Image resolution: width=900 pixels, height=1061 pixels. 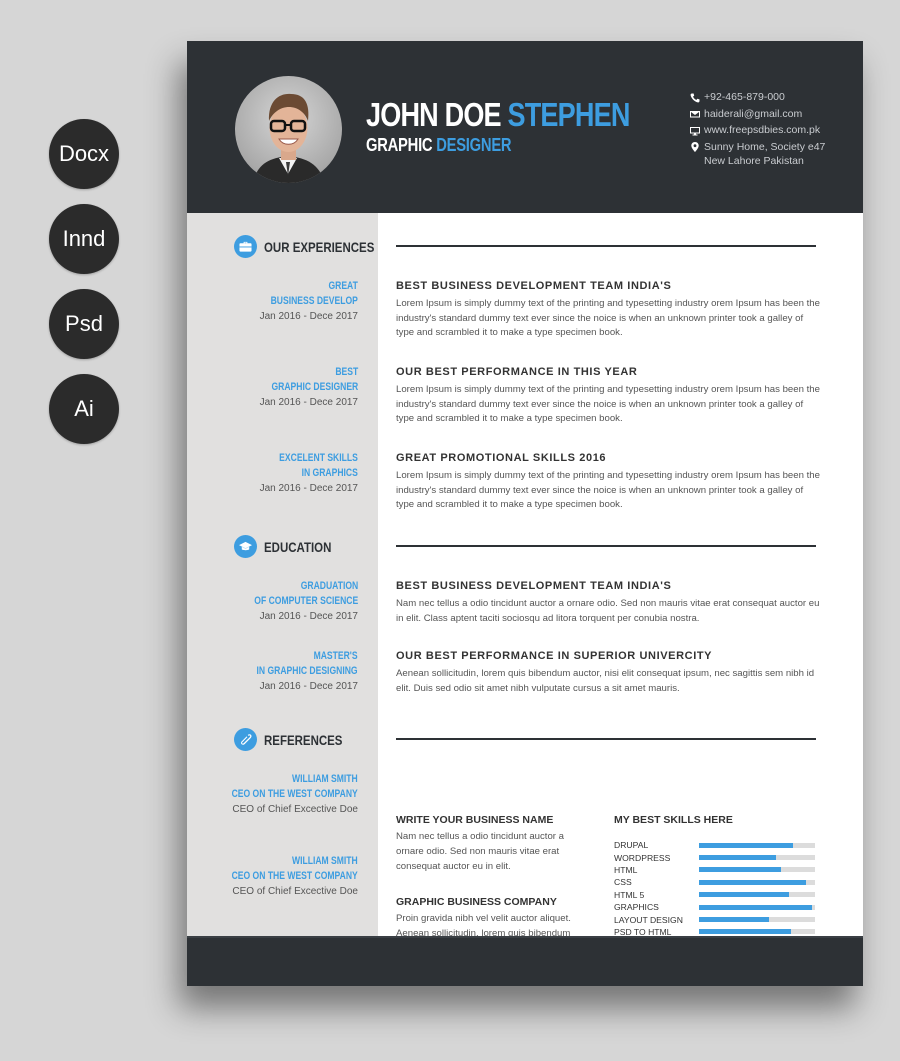 I want to click on person-portrait-icon, so click(x=289, y=138).